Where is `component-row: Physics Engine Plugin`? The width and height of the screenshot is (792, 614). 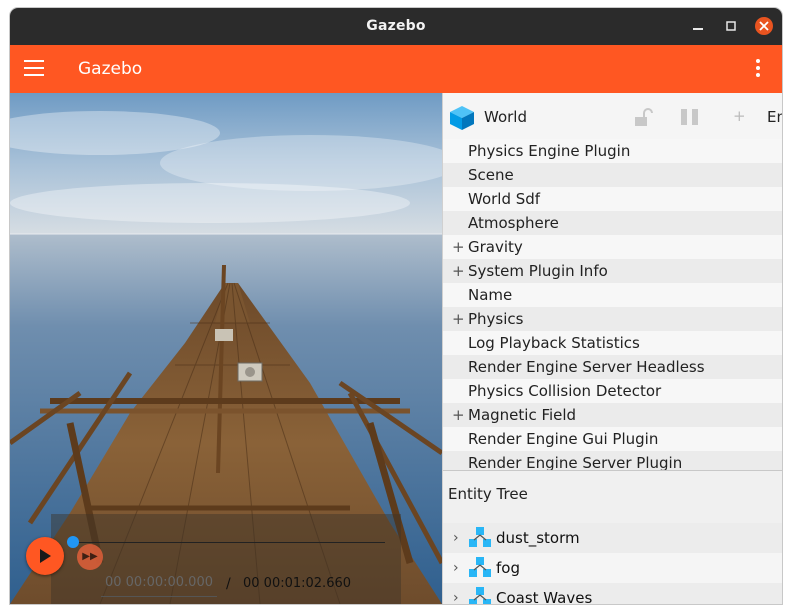 component-row: Physics Engine Plugin is located at coordinates (612, 151).